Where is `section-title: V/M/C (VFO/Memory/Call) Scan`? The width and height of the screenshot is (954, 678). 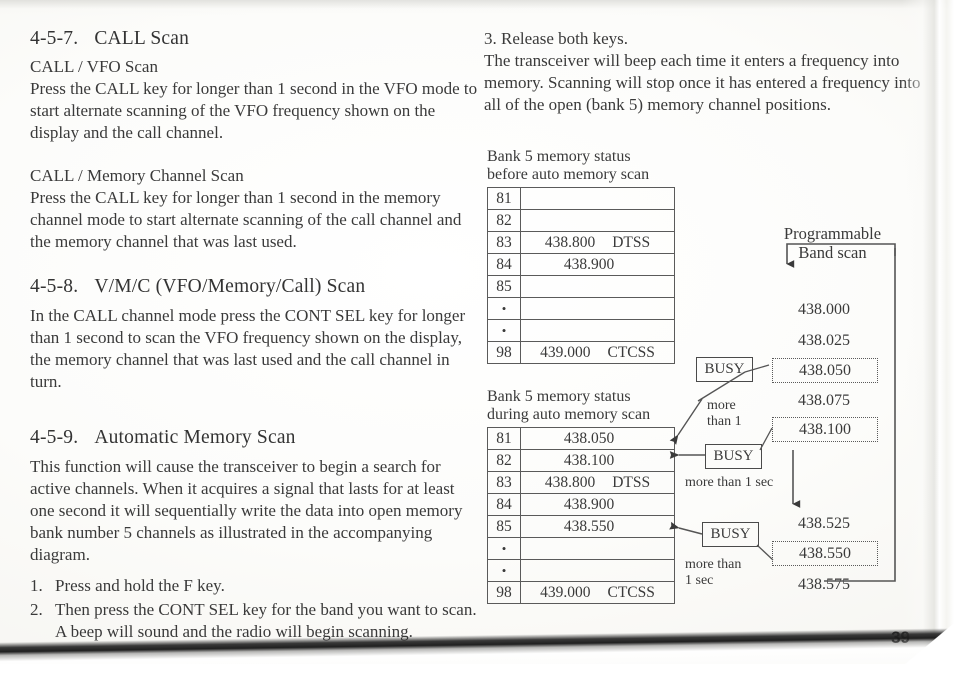 section-title: V/M/C (VFO/Memory/Call) Scan is located at coordinates (230, 286).